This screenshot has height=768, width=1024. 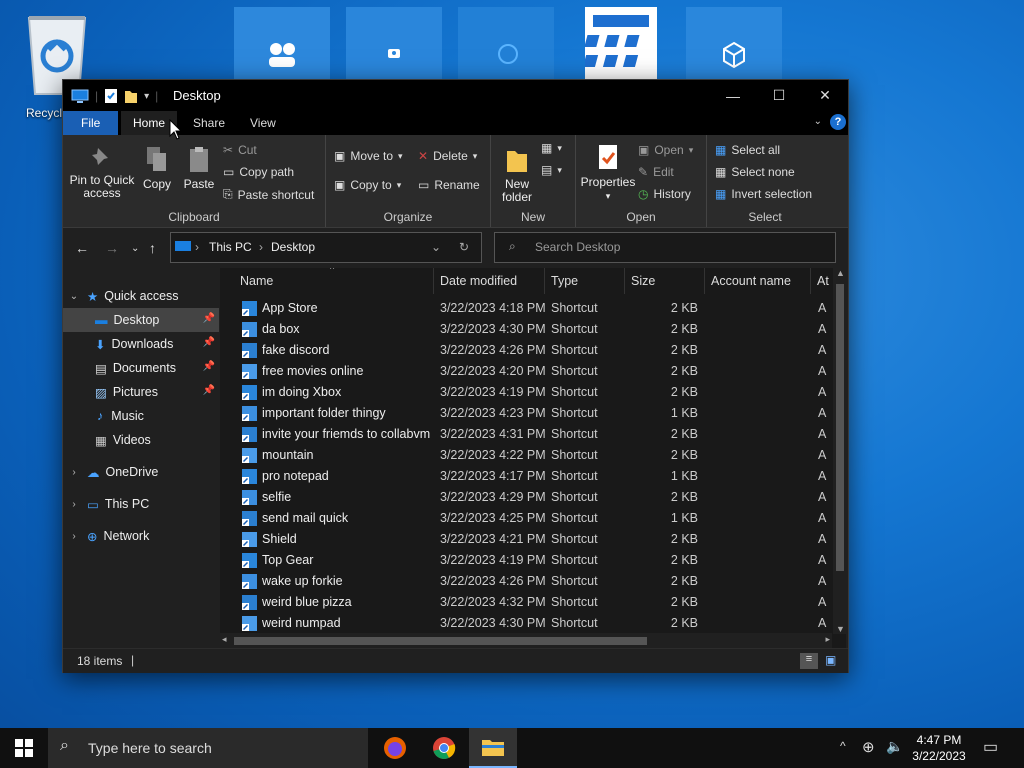 What do you see at coordinates (525, 560) in the screenshot?
I see `table-row: Top Gear 3/22/2023 4:19 PM Shortcut 2 KB A` at bounding box center [525, 560].